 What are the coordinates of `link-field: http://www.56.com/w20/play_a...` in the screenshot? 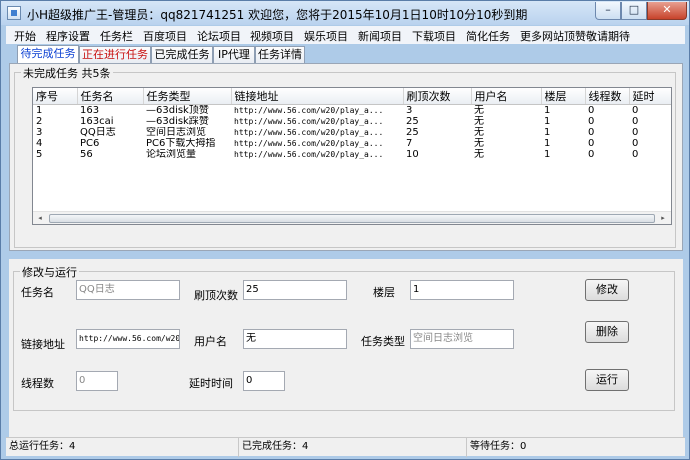 It's located at (128, 339).